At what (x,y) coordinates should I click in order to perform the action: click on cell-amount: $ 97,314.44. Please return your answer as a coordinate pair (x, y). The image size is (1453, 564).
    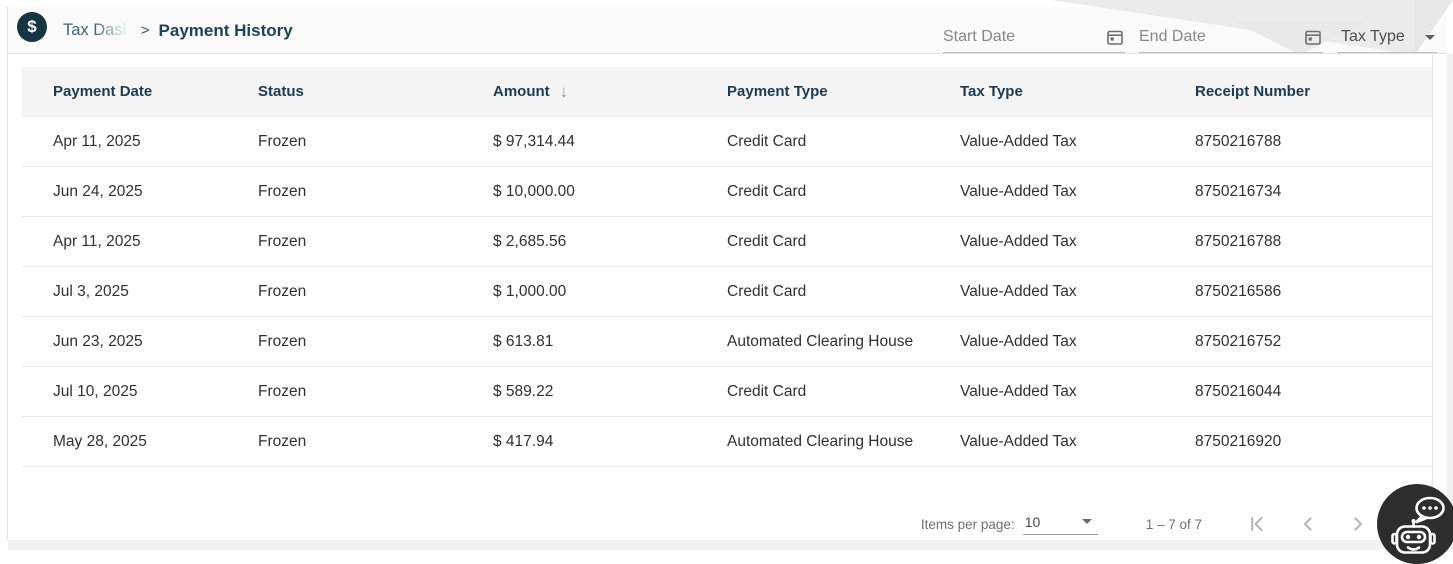
    Looking at the image, I should click on (534, 141).